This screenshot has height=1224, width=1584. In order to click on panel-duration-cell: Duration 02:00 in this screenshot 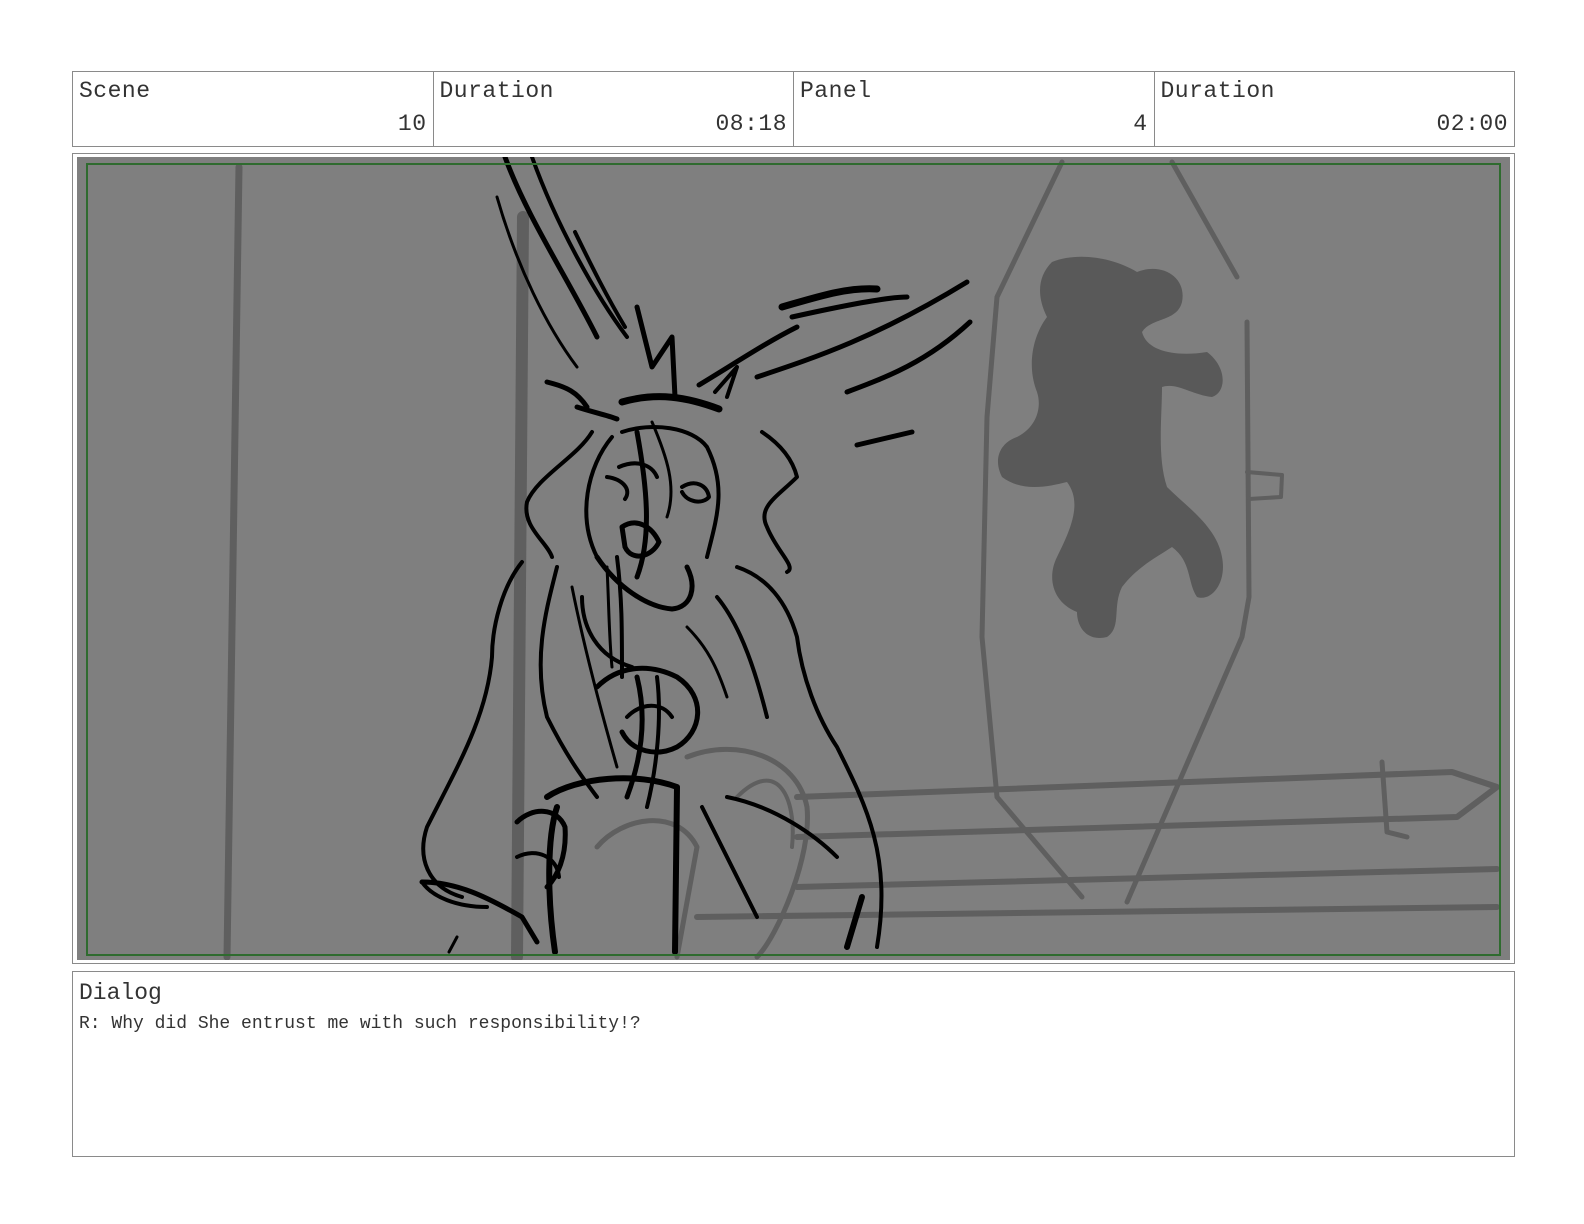, I will do `click(1335, 109)`.